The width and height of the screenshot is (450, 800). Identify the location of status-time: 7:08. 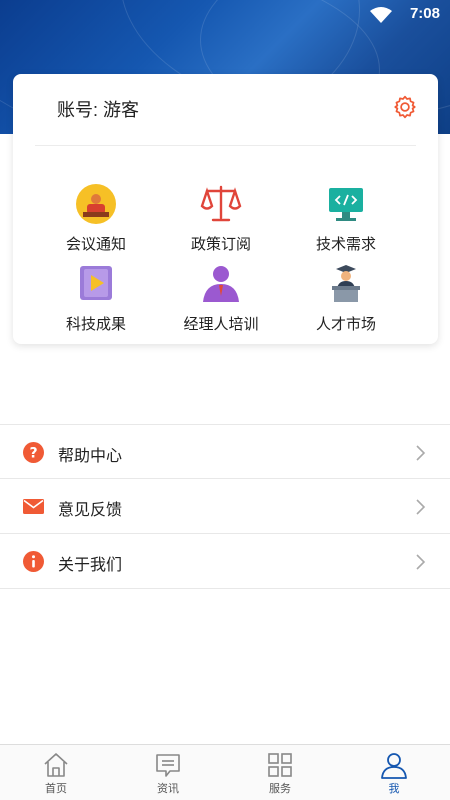
(424, 13).